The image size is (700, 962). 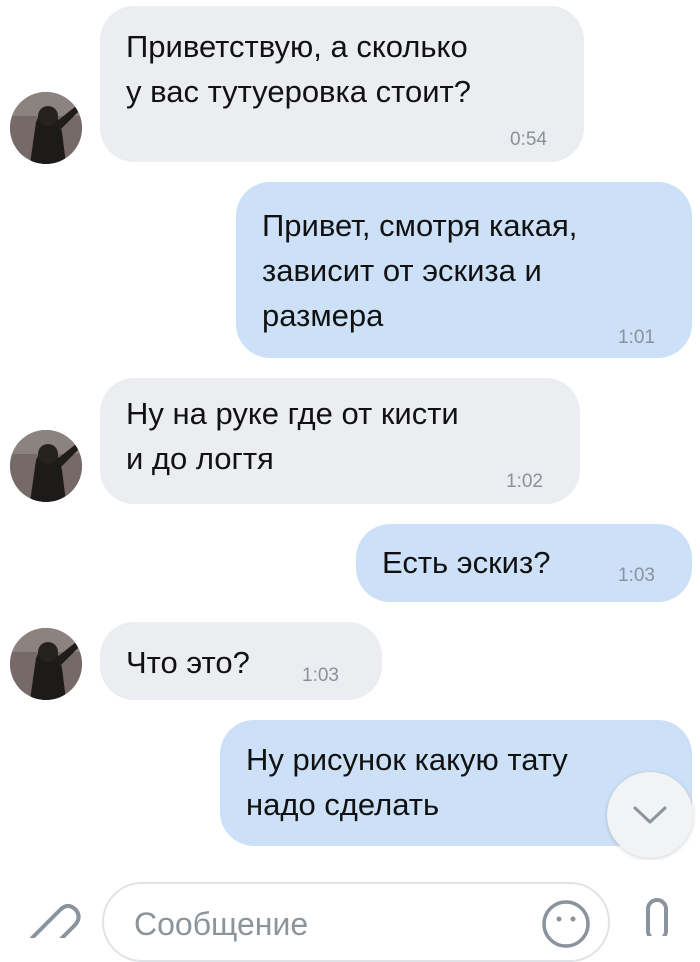 I want to click on message-composer: Сообщение, so click(x=350, y=911).